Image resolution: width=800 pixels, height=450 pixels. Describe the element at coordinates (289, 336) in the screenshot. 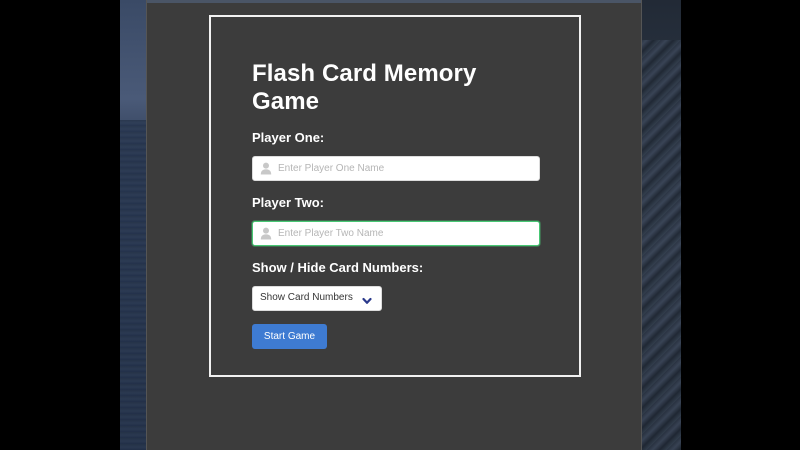

I see `start-game-button: Start Game` at that location.